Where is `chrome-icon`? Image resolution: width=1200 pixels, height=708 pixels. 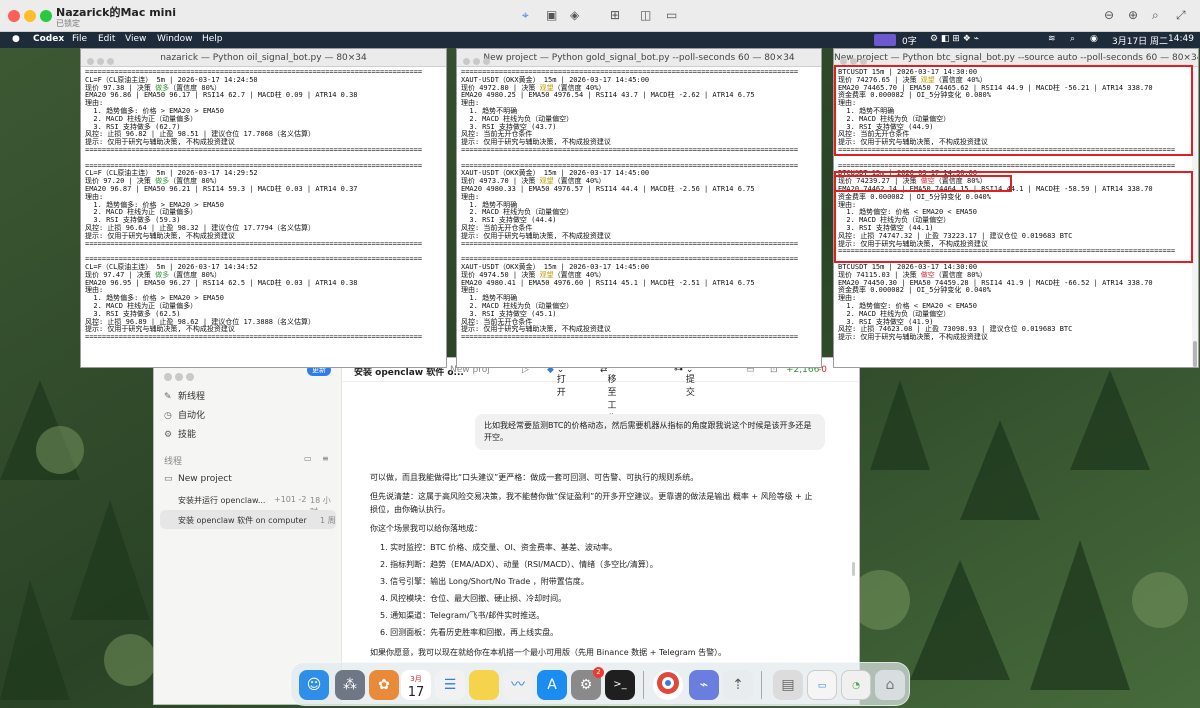
chrome-icon is located at coordinates (668, 685).